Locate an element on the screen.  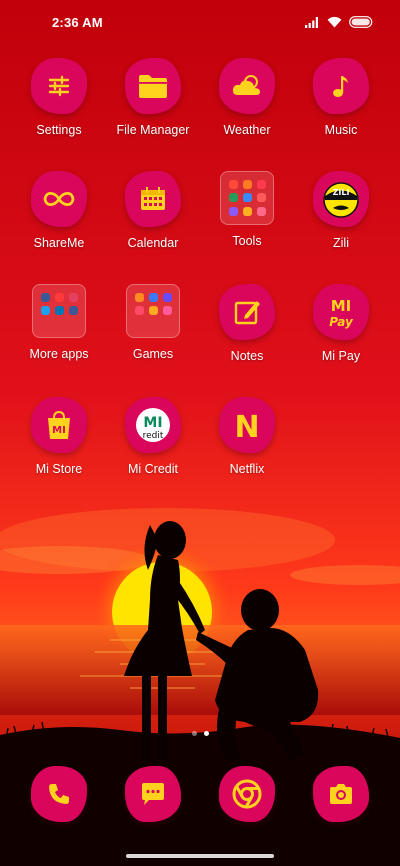
signal-icon is located at coordinates (311, 22).